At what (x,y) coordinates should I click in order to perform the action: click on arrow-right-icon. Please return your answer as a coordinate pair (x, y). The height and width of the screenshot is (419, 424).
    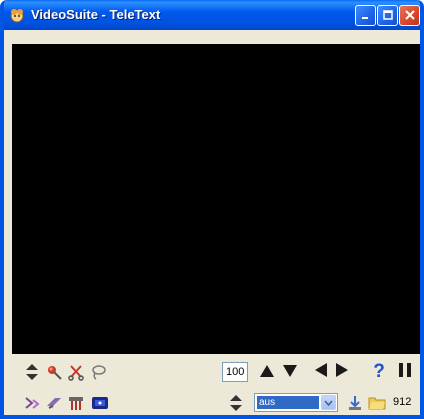
    Looking at the image, I should click on (342, 372).